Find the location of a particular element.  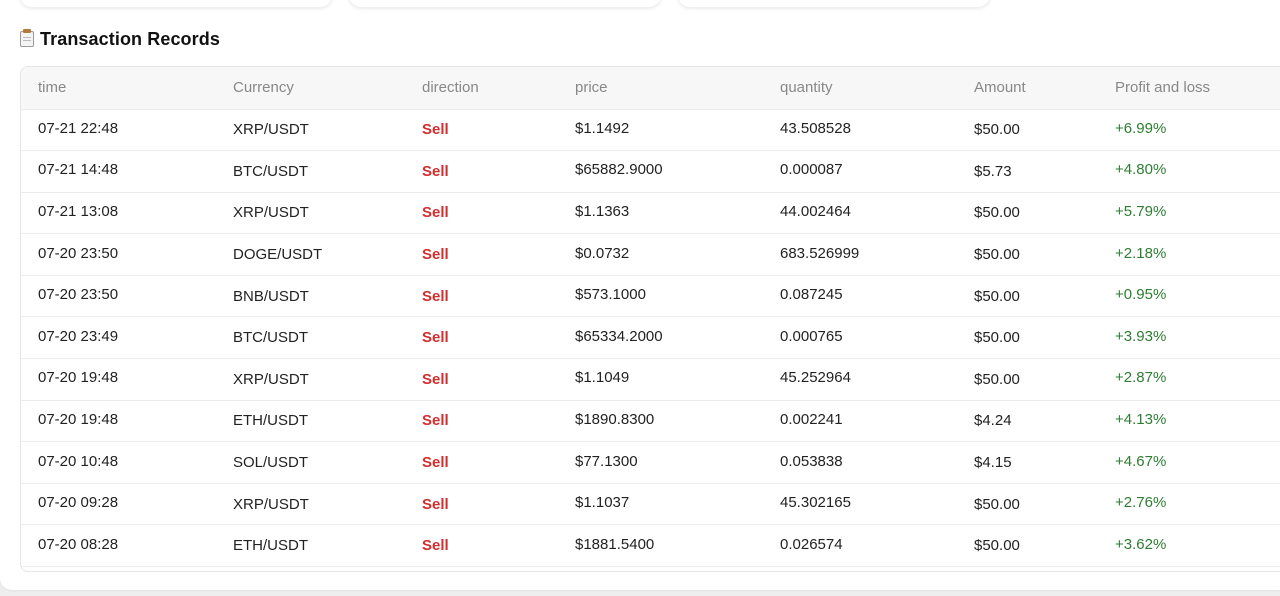

cell-time: 07-20 08:28 is located at coordinates (118, 546).